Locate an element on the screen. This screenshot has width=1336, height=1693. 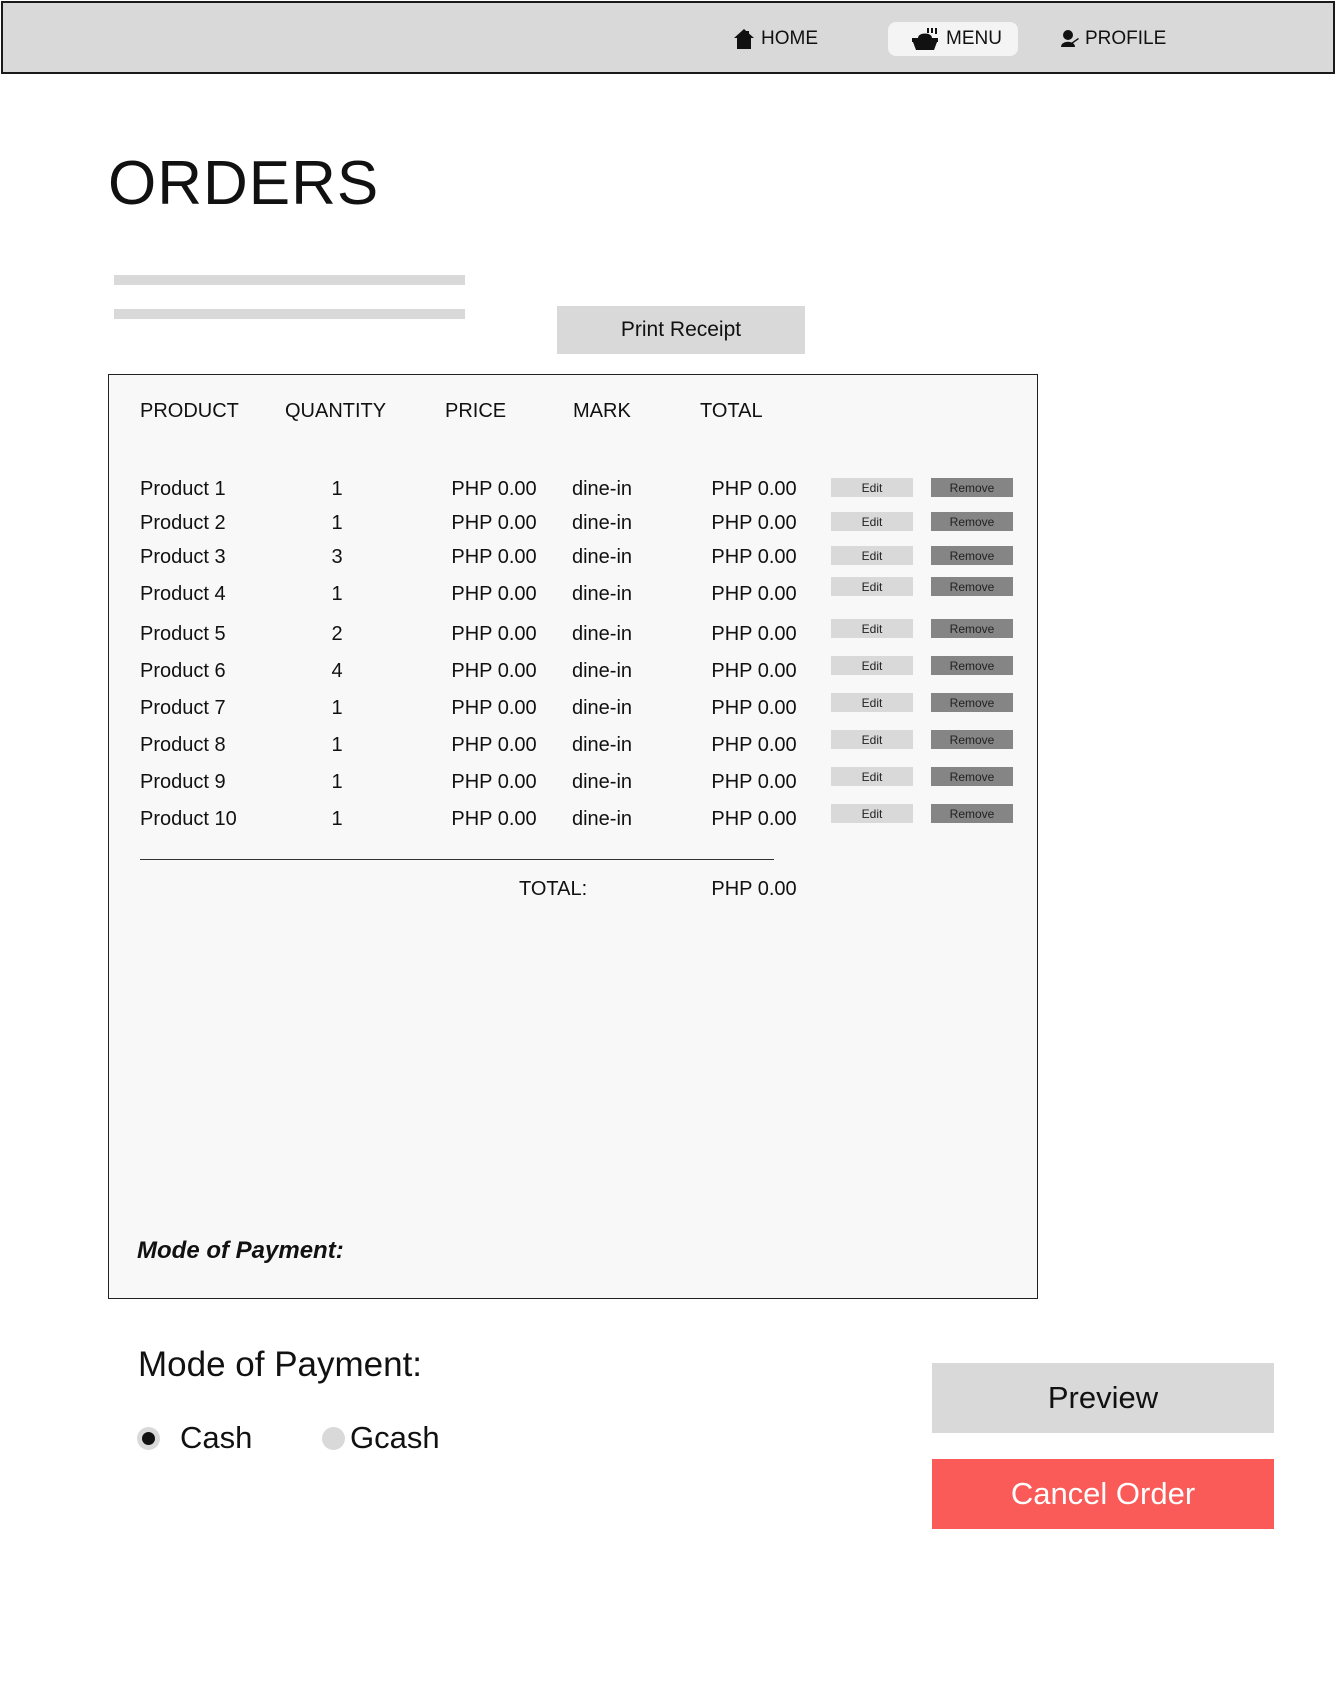
product-cell: Product 1 is located at coordinates (183, 489).